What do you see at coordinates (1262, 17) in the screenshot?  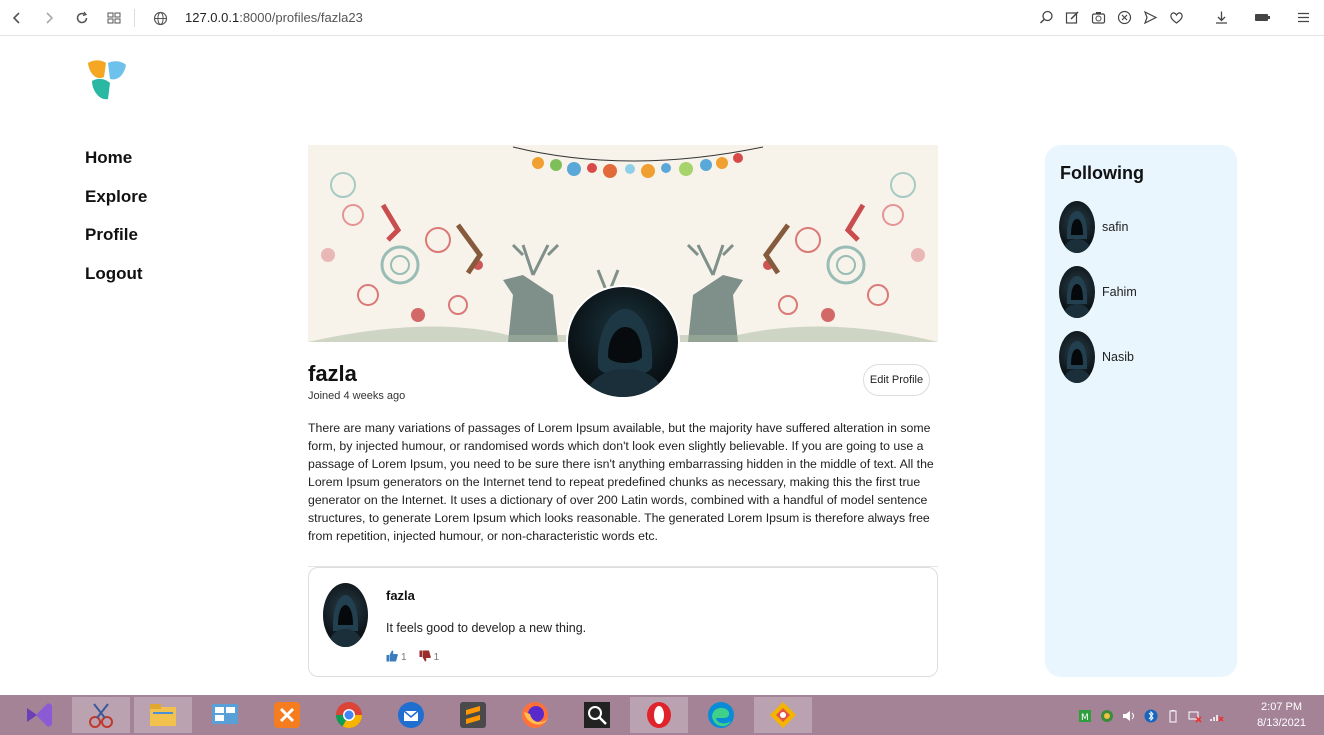 I see `battery-icon` at bounding box center [1262, 17].